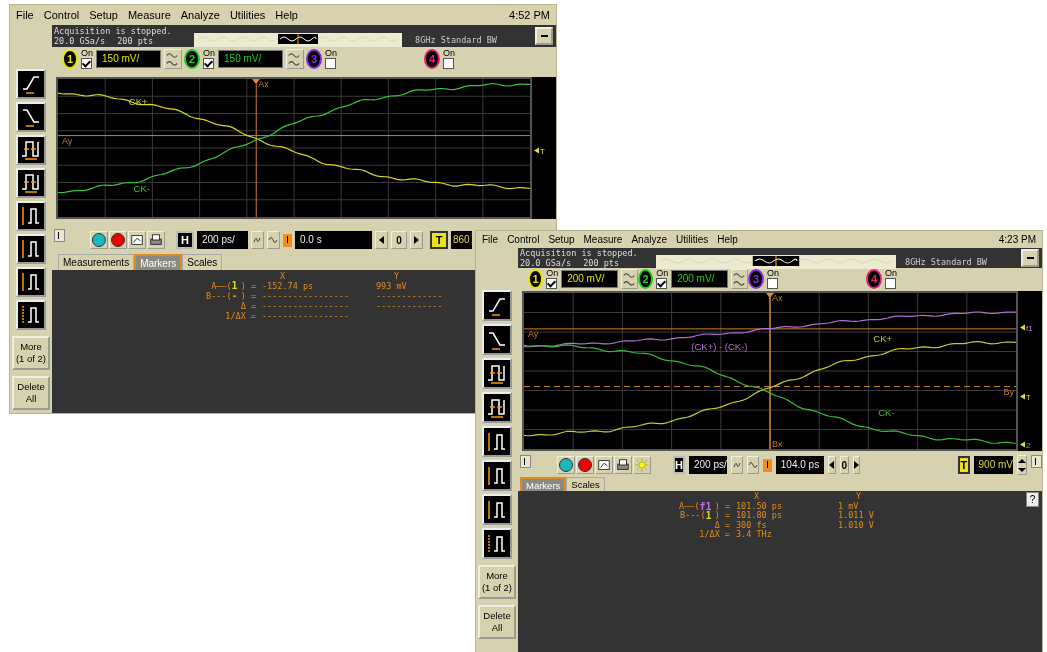 The height and width of the screenshot is (652, 1047). I want to click on help-button: ?, so click(1032, 499).